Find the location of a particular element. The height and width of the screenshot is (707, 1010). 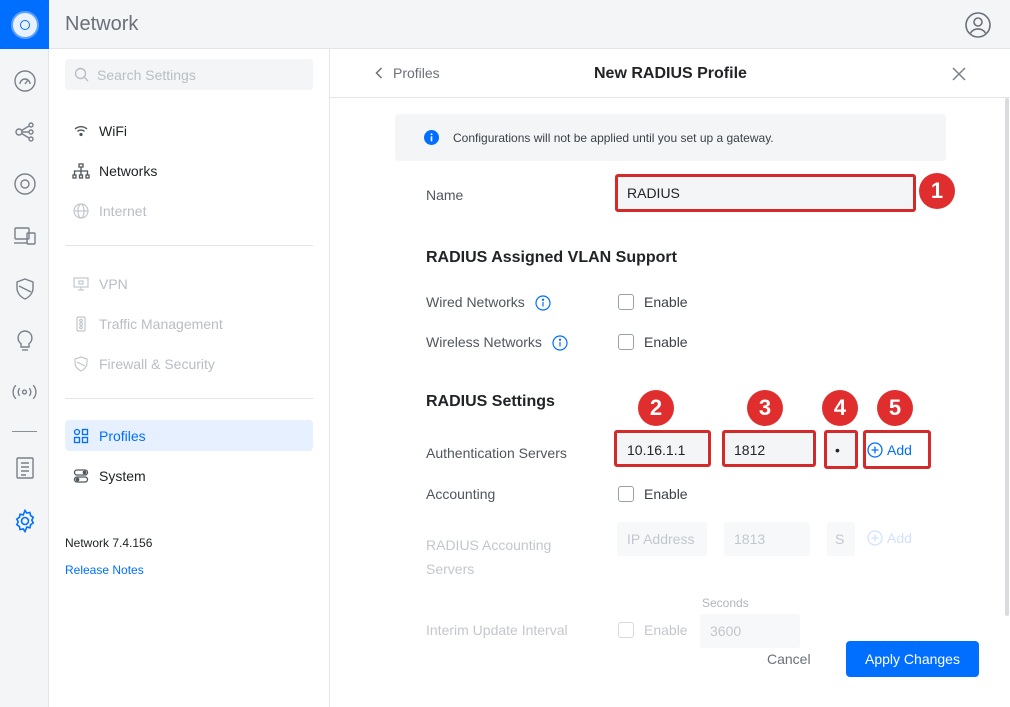

annotation-badge-1: 1 is located at coordinates (937, 191).